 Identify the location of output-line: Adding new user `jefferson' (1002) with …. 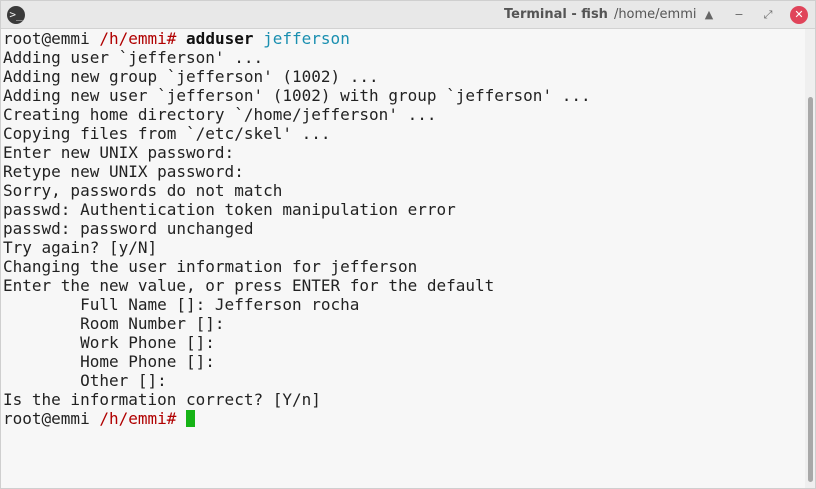
(297, 95).